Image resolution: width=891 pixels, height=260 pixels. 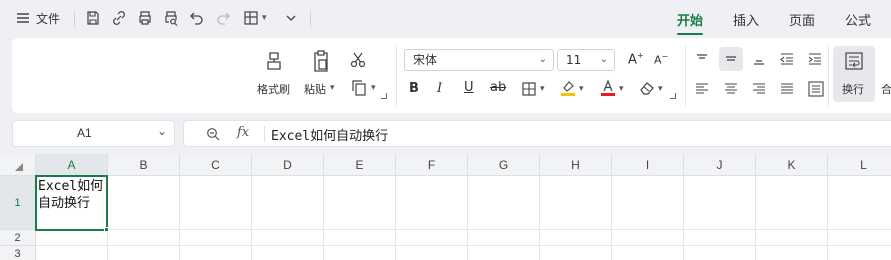 I want to click on wrap-text-icon, so click(x=854, y=61).